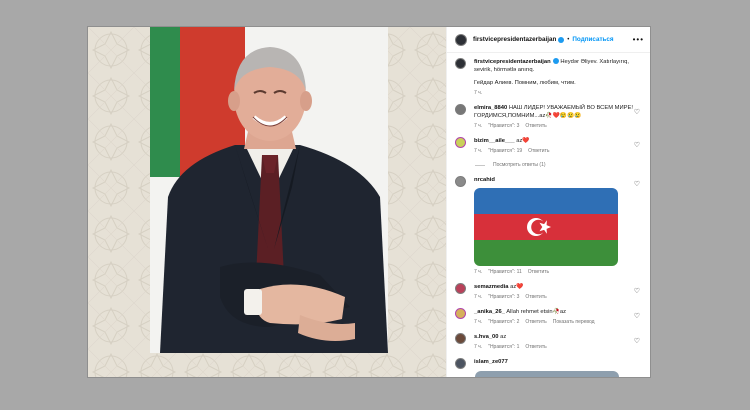  I want to click on more-options-icon: •••, so click(638, 39).